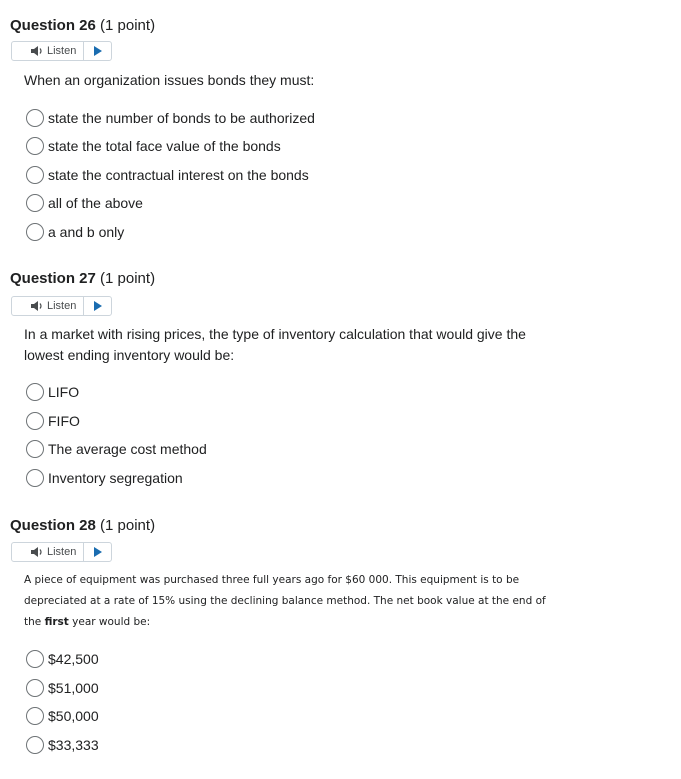 The height and width of the screenshot is (779, 681). What do you see at coordinates (64, 392) in the screenshot?
I see `option-label: LIFO` at bounding box center [64, 392].